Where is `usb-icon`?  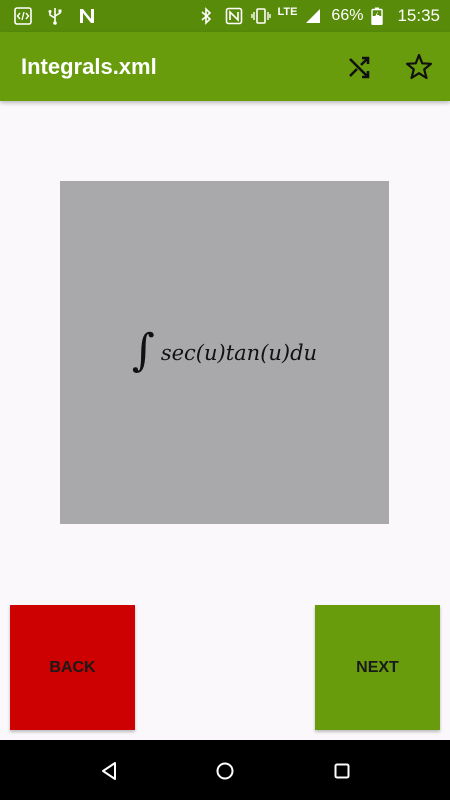
usb-icon is located at coordinates (55, 16).